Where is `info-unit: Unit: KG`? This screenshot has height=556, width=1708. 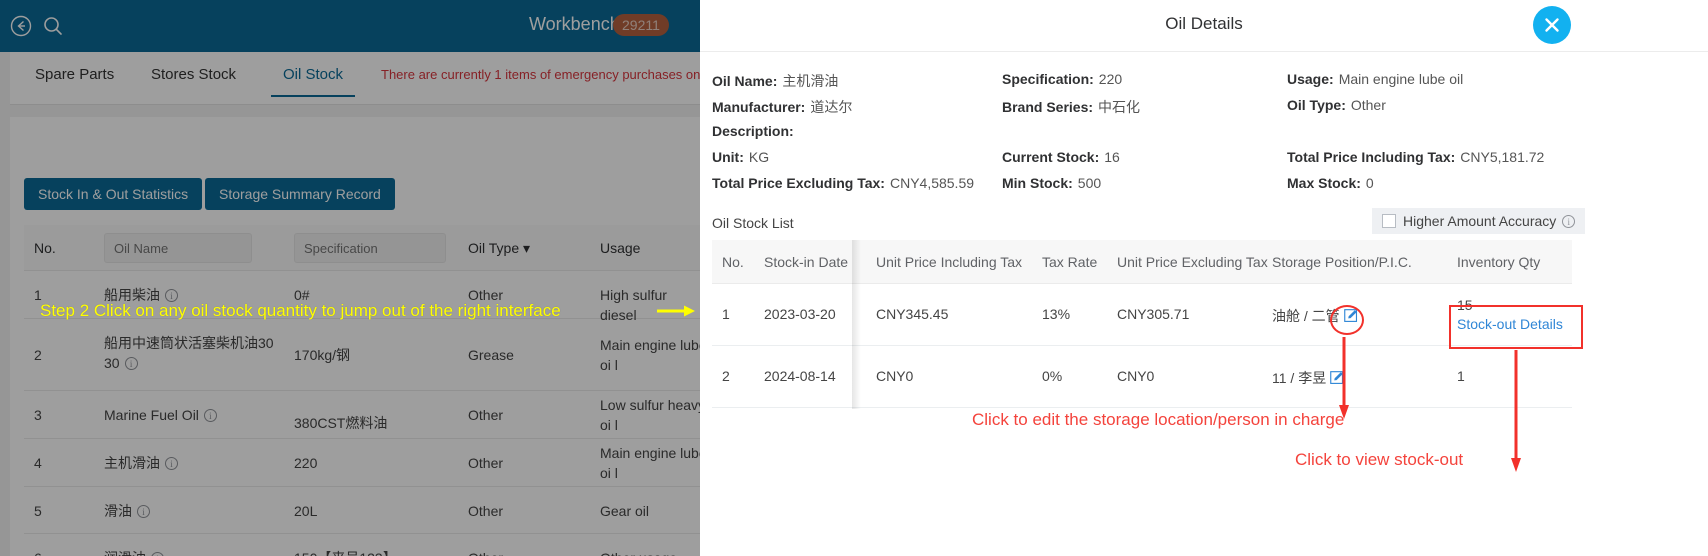
info-unit: Unit: KG is located at coordinates (740, 157).